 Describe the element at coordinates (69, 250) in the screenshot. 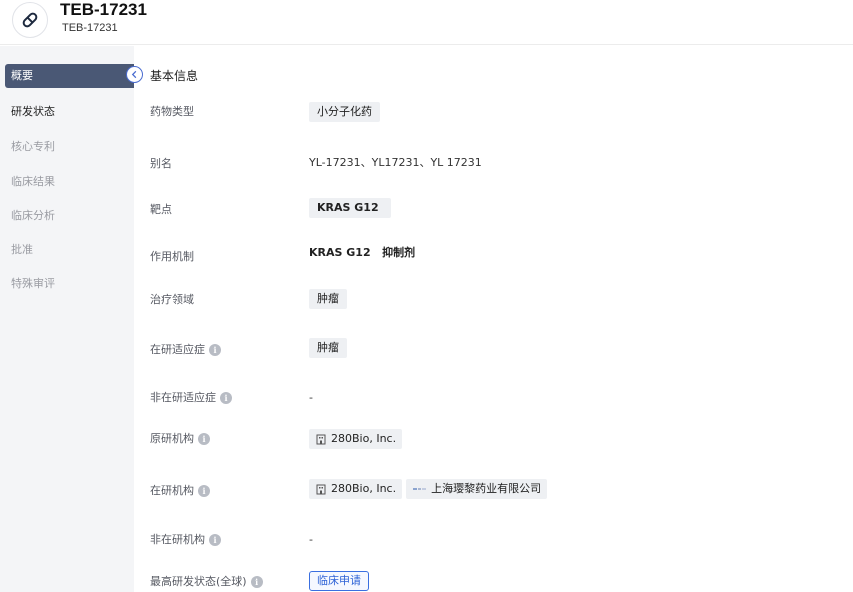

I see `sidebar-item-approval: 批准` at that location.